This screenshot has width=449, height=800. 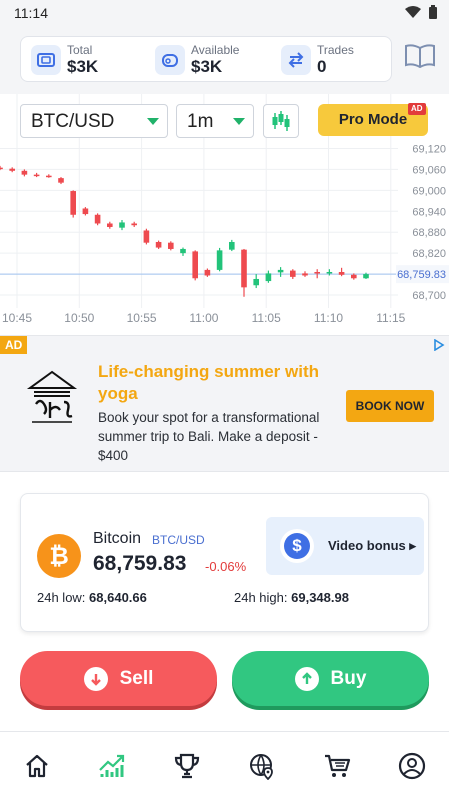 What do you see at coordinates (112, 766) in the screenshot?
I see `nav-trading` at bounding box center [112, 766].